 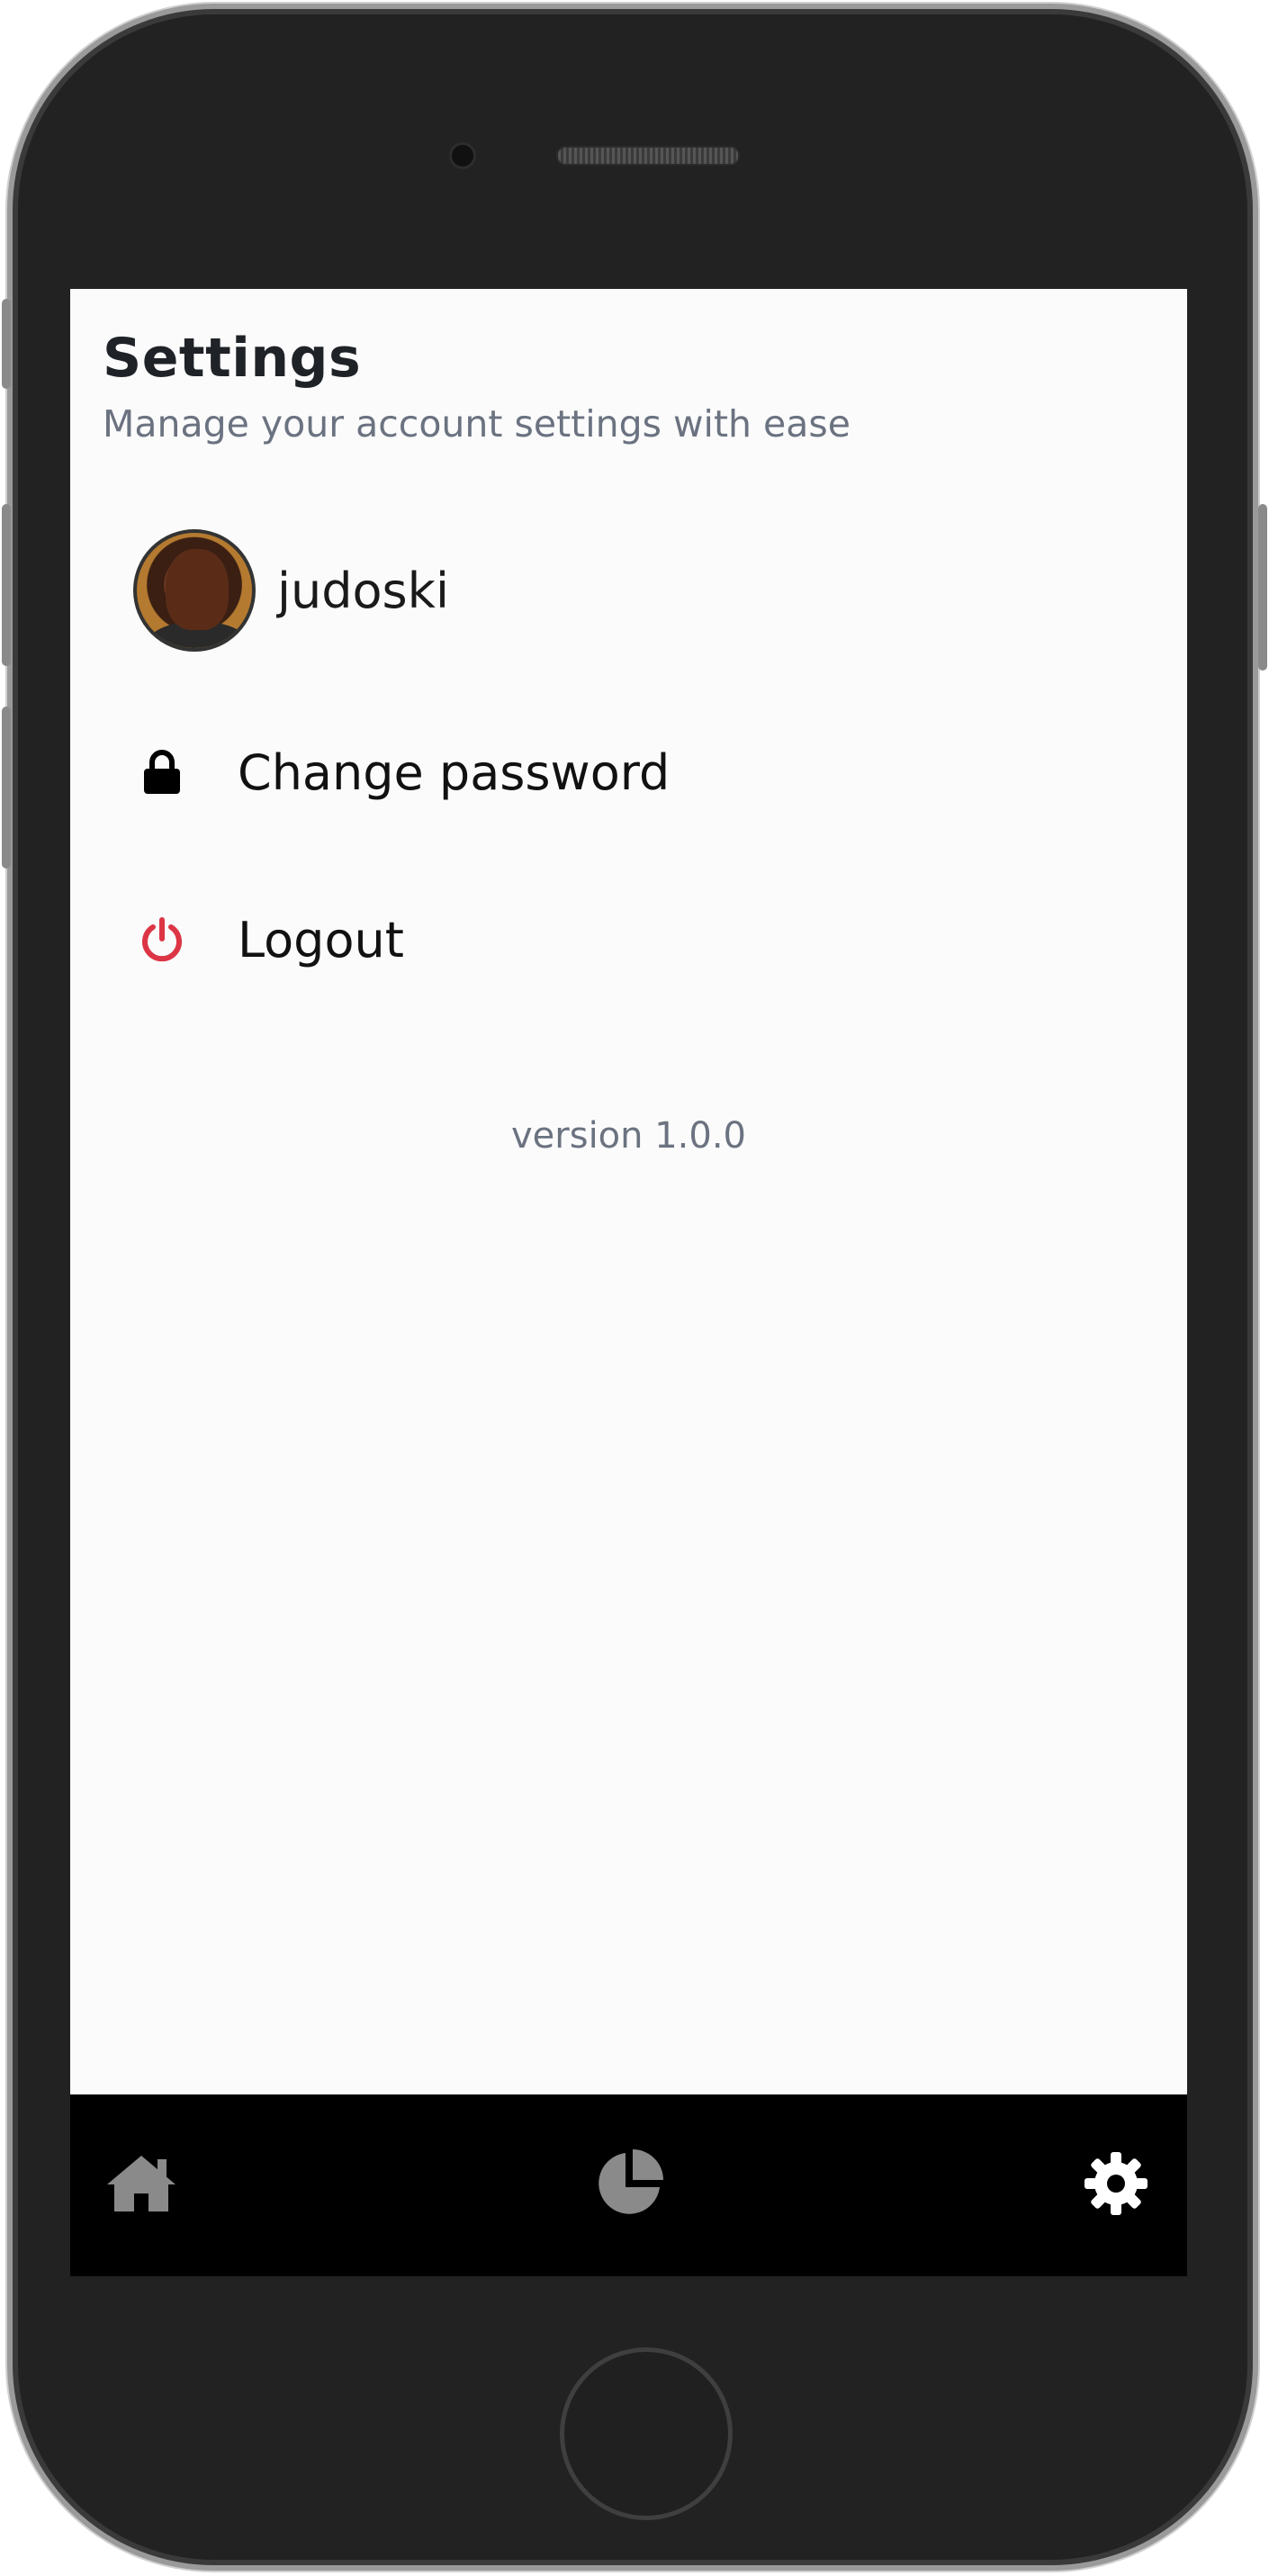 I want to click on bottom-nav, so click(x=628, y=2185).